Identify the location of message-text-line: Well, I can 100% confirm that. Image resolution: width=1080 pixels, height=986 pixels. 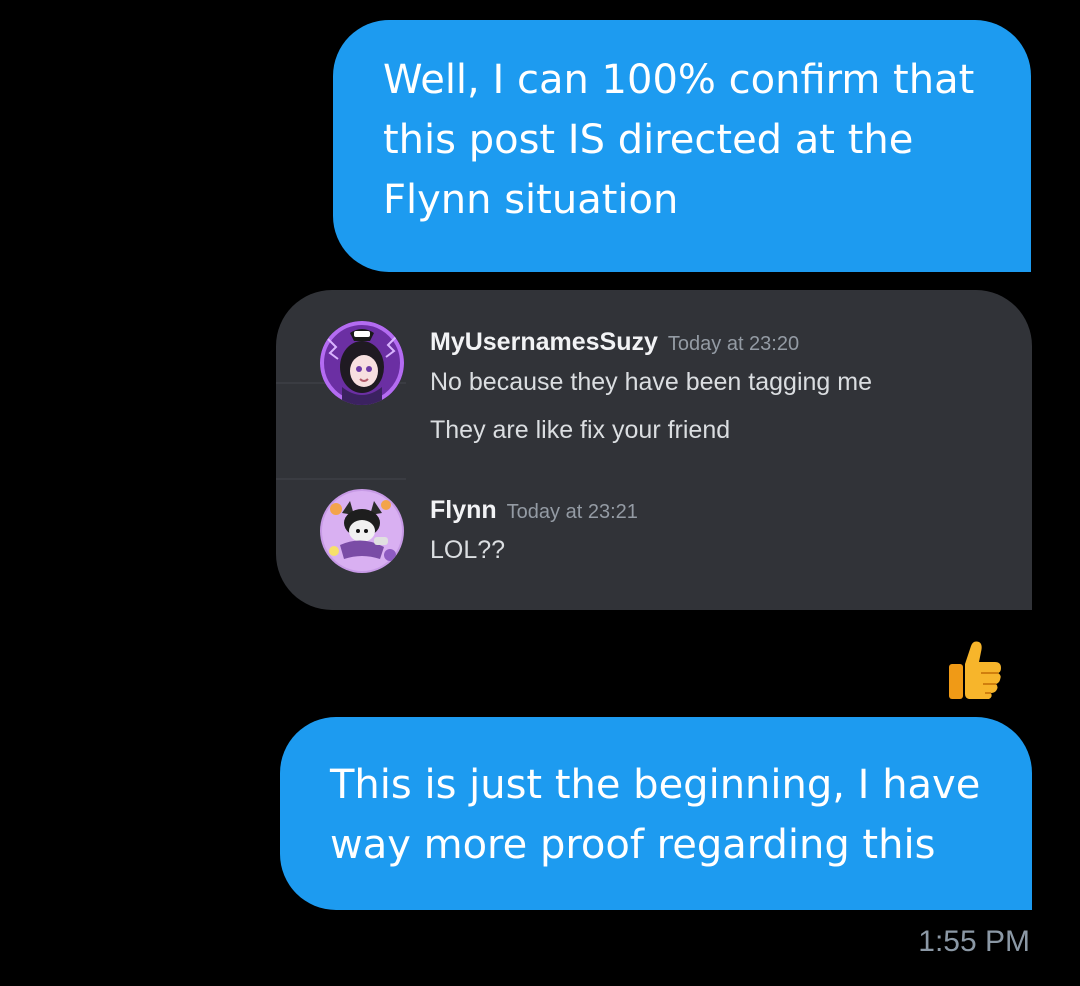
(679, 80).